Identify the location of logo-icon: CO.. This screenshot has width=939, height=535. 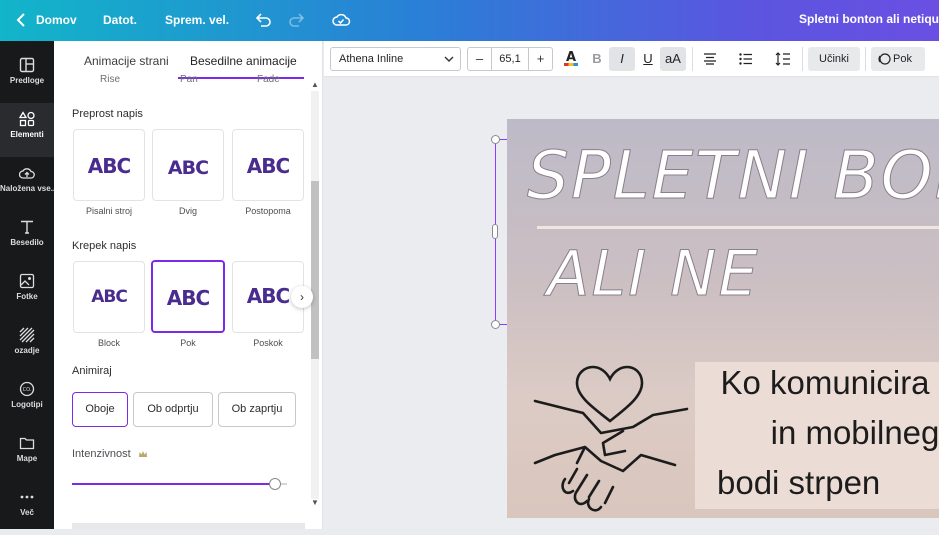
(27, 389).